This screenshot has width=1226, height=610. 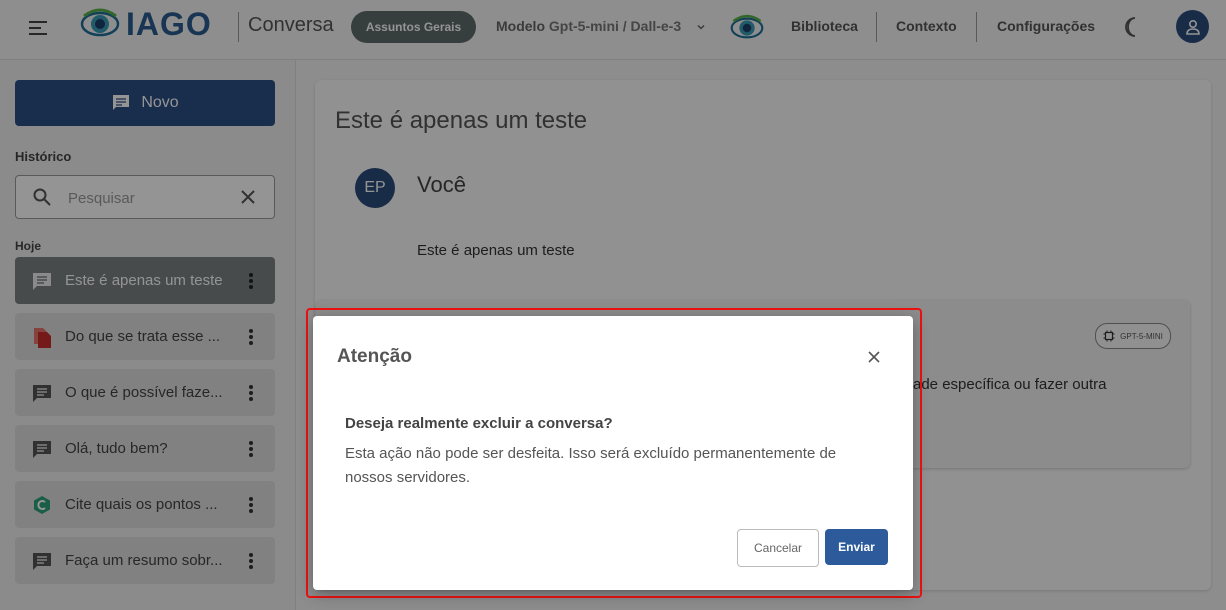 I want to click on close-icon, so click(x=874, y=357).